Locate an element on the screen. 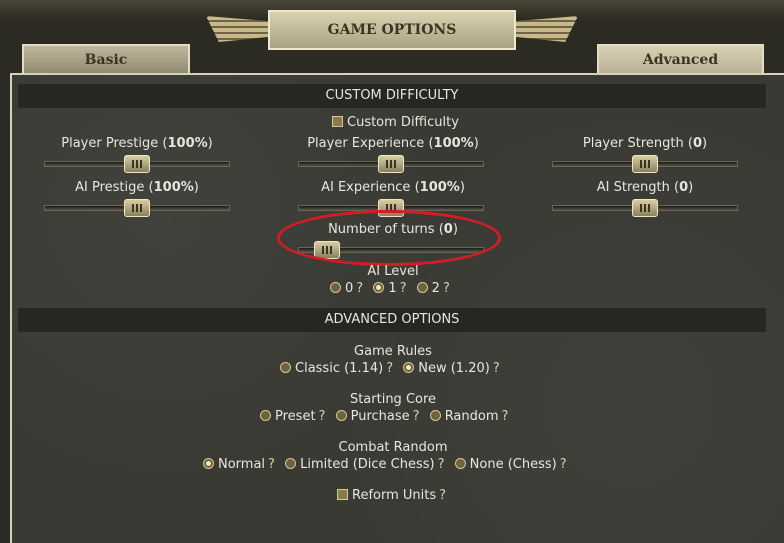 The height and width of the screenshot is (543, 784). reform-units-checkbox: Reform Units? is located at coordinates (394, 495).